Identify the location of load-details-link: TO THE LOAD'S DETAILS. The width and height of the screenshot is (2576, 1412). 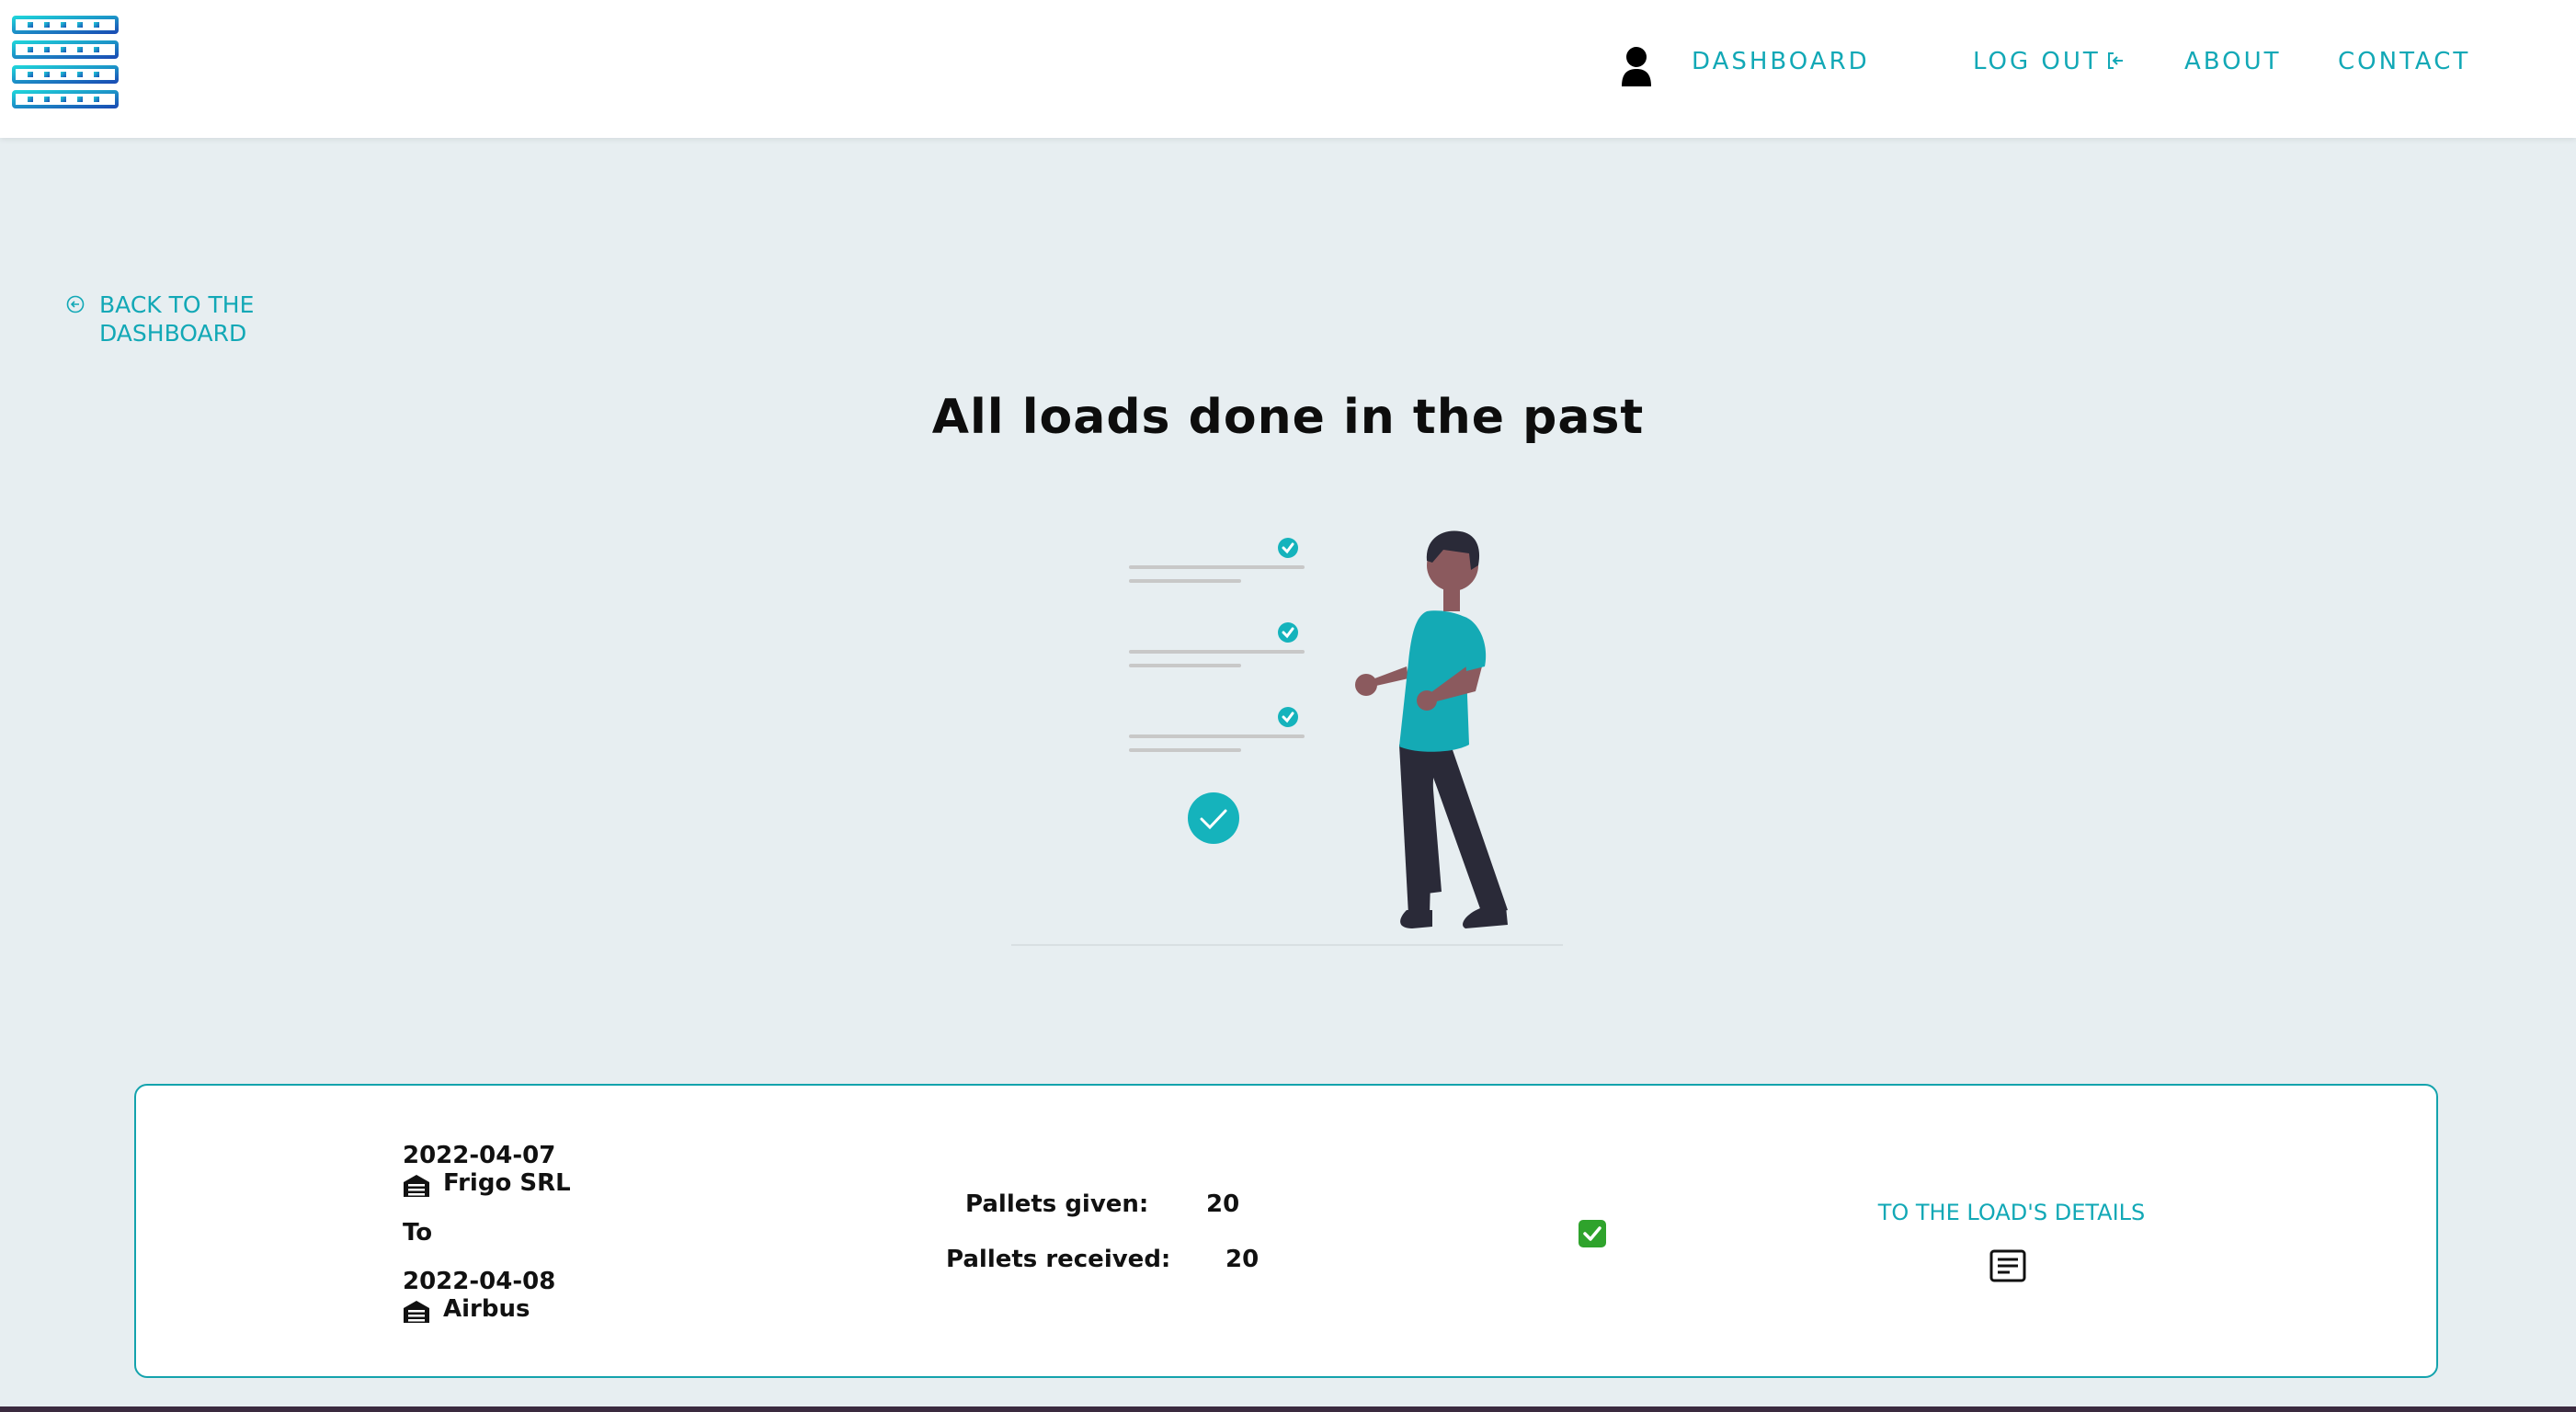
(2011, 1213).